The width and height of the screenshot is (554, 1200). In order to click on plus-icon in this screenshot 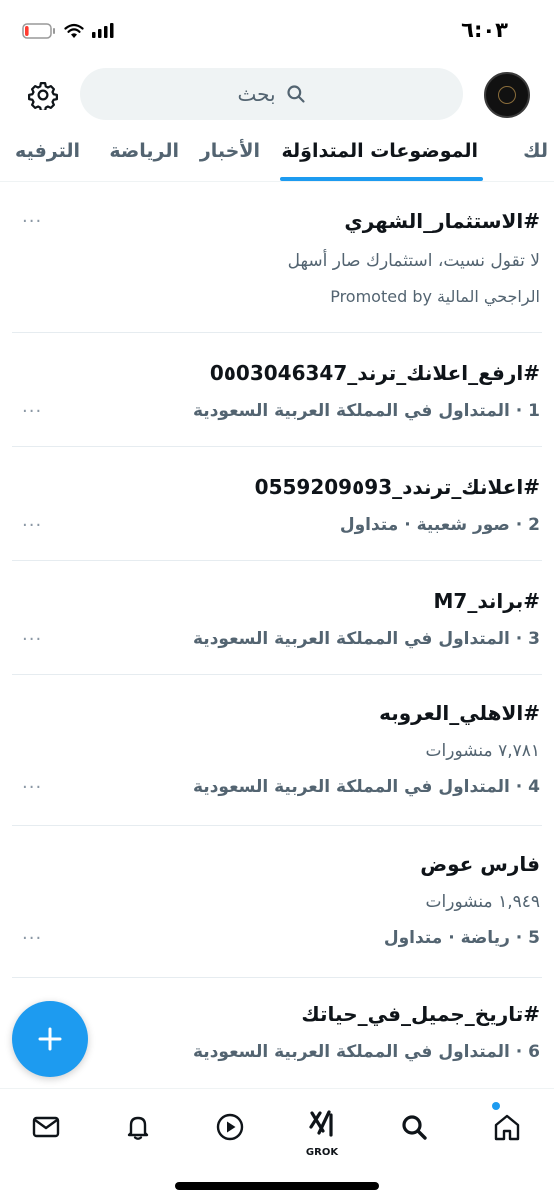, I will do `click(50, 1039)`.